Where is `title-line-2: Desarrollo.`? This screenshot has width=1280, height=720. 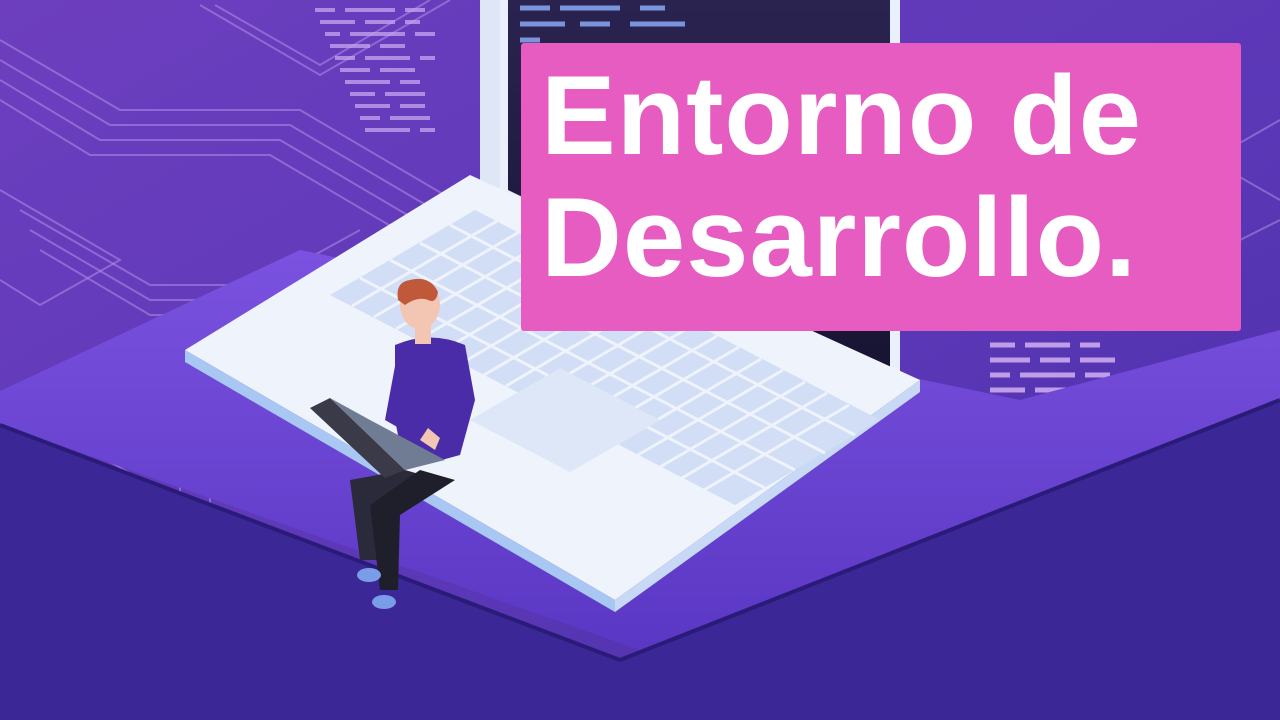
title-line-2: Desarrollo. is located at coordinates (839, 237).